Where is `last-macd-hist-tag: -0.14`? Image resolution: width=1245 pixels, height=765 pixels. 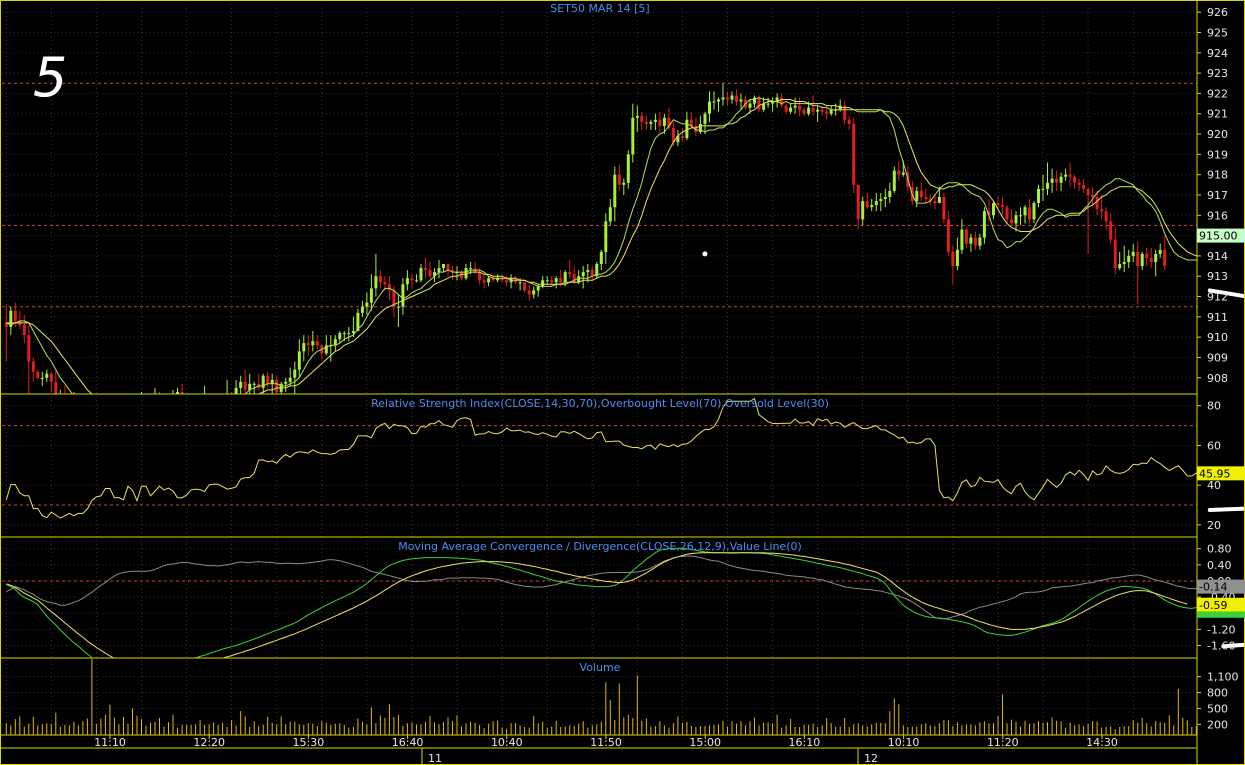
last-macd-hist-tag: -0.14 is located at coordinates (1213, 587).